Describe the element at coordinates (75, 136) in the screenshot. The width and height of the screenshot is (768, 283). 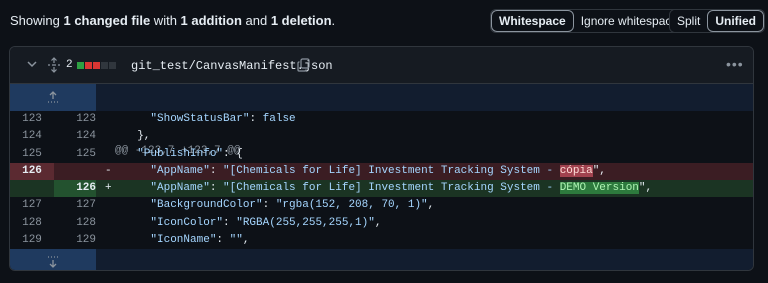
I see `new-line-number: 124` at that location.